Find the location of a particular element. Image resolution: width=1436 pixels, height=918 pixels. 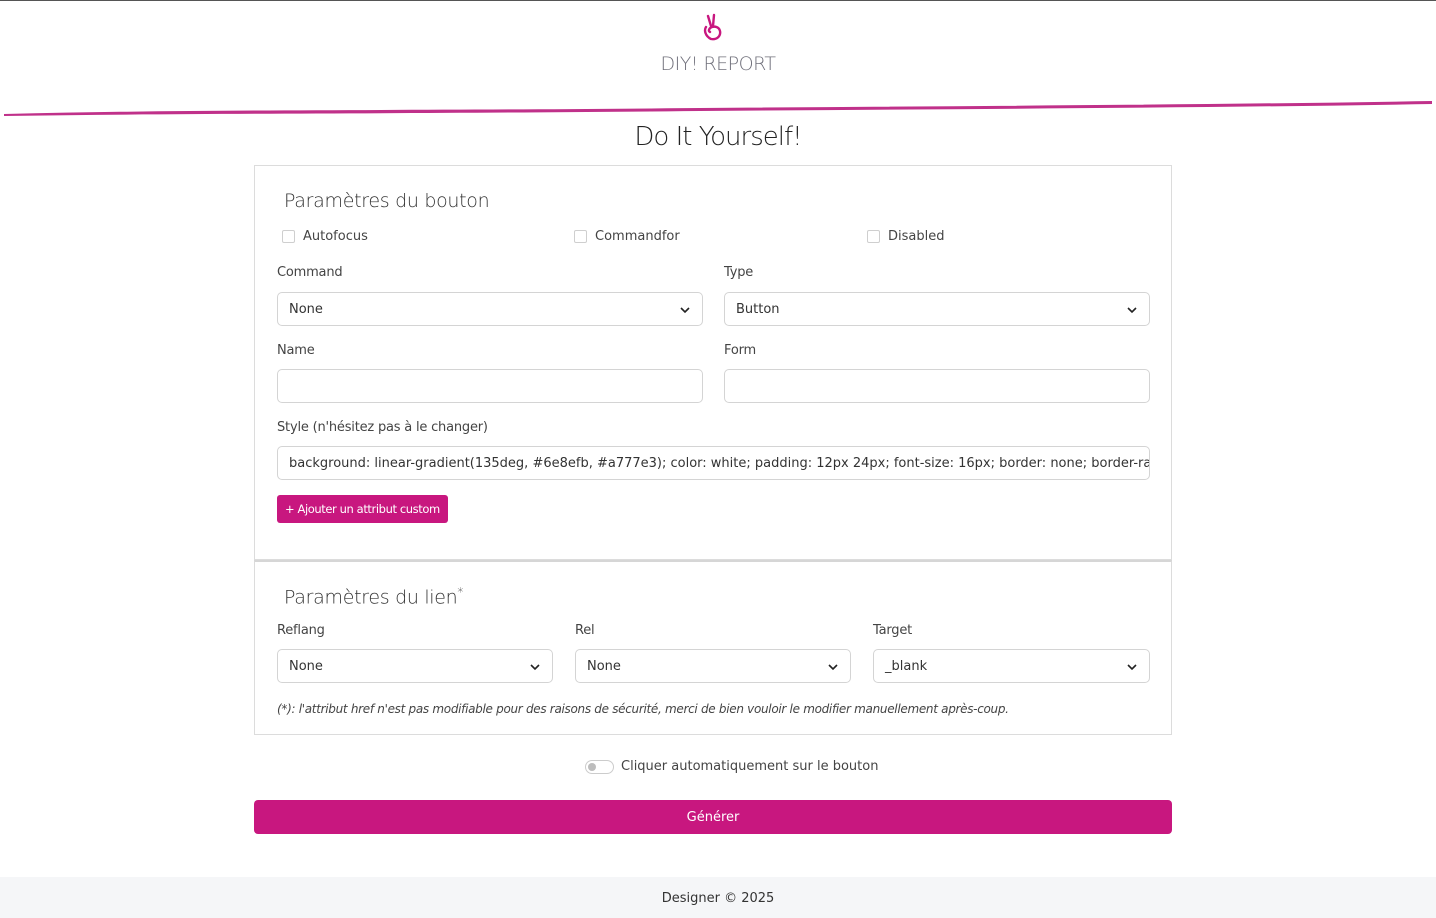

target-select: _blank is located at coordinates (1011, 666).